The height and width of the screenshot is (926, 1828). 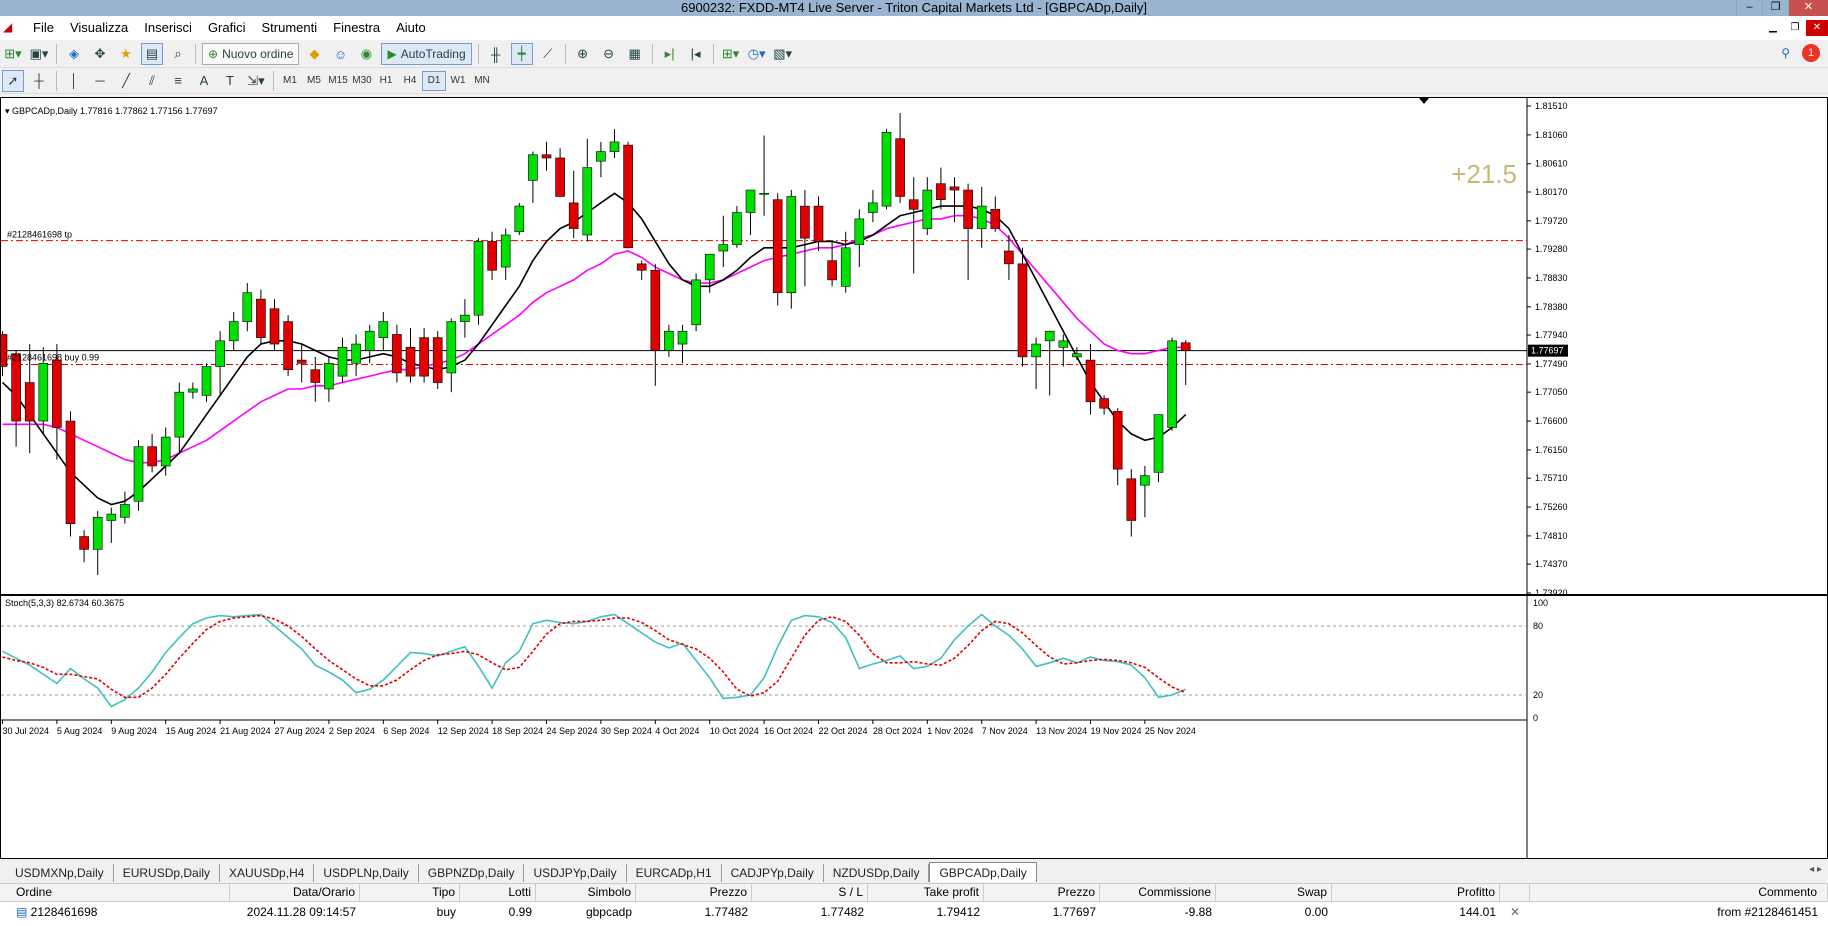 I want to click on data-window-icon: ✥, so click(x=100, y=54).